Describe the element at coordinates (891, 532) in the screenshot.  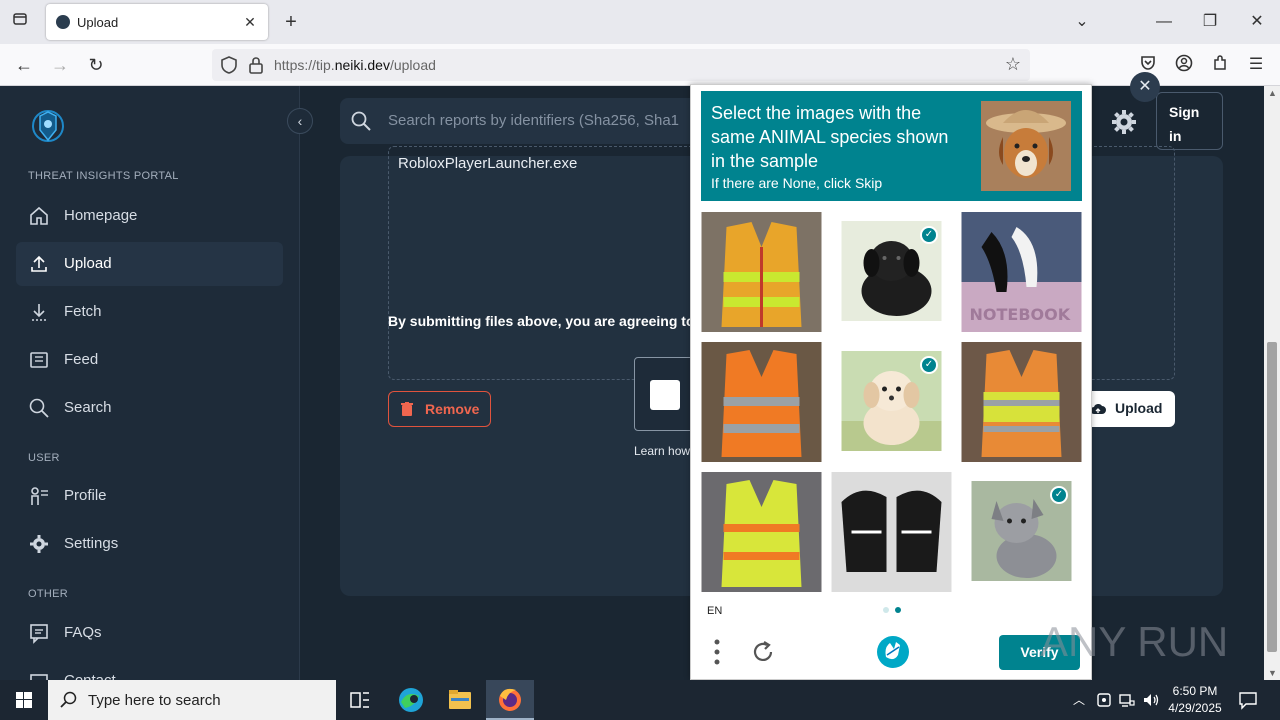
I see `captcha-tile-shoes` at that location.